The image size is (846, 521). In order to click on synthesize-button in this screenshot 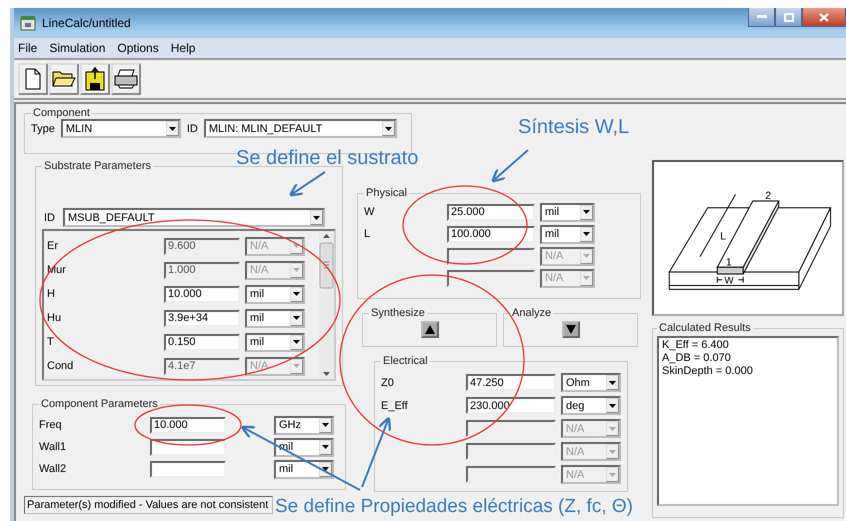, I will do `click(429, 329)`.